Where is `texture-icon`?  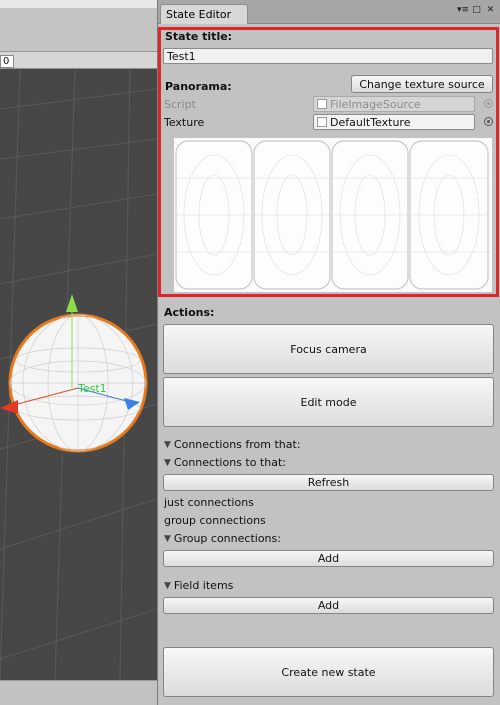
texture-icon is located at coordinates (322, 122).